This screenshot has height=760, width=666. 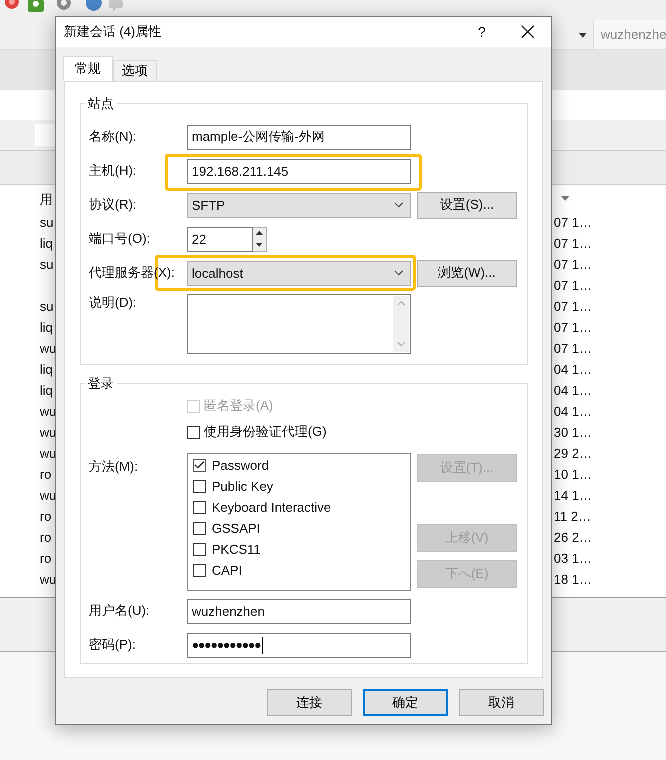 What do you see at coordinates (299, 273) in the screenshot?
I see `dropdown: localhost` at bounding box center [299, 273].